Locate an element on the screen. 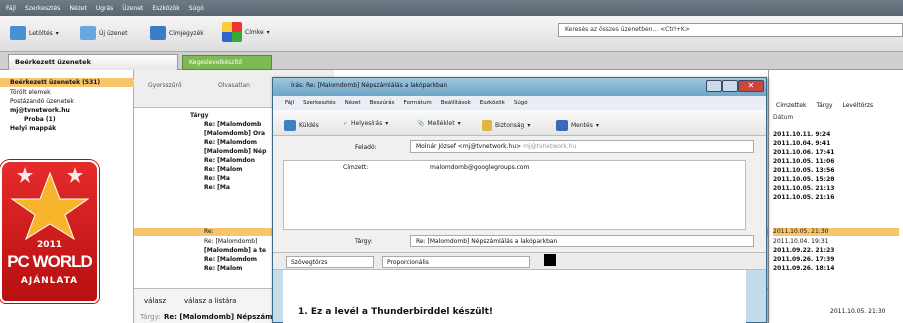 The image size is (903, 323). body-text: 1. Ez a levél a Thunderbirddel készült! is located at coordinates (395, 312).